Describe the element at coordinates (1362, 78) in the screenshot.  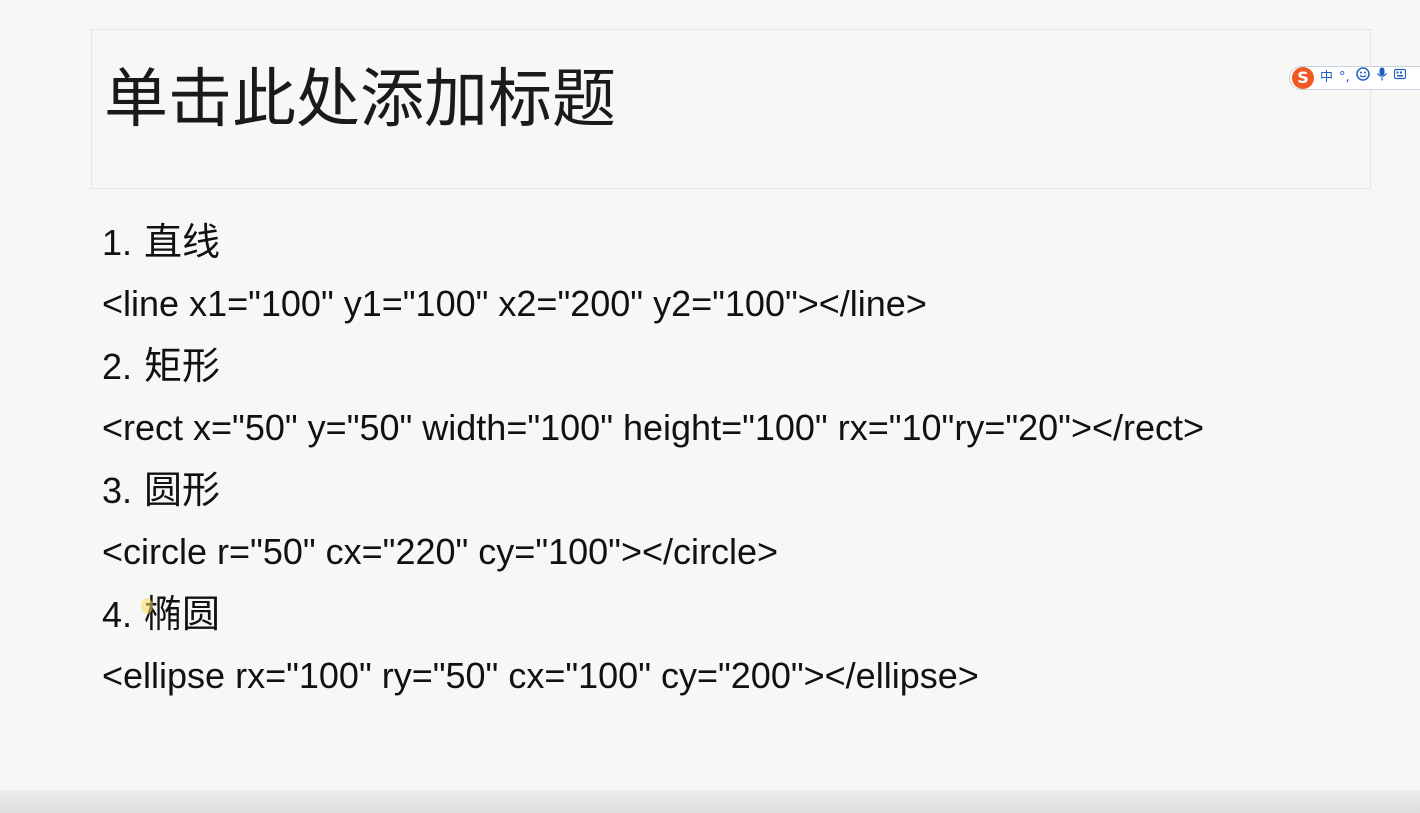
I see `emoji-icon` at that location.